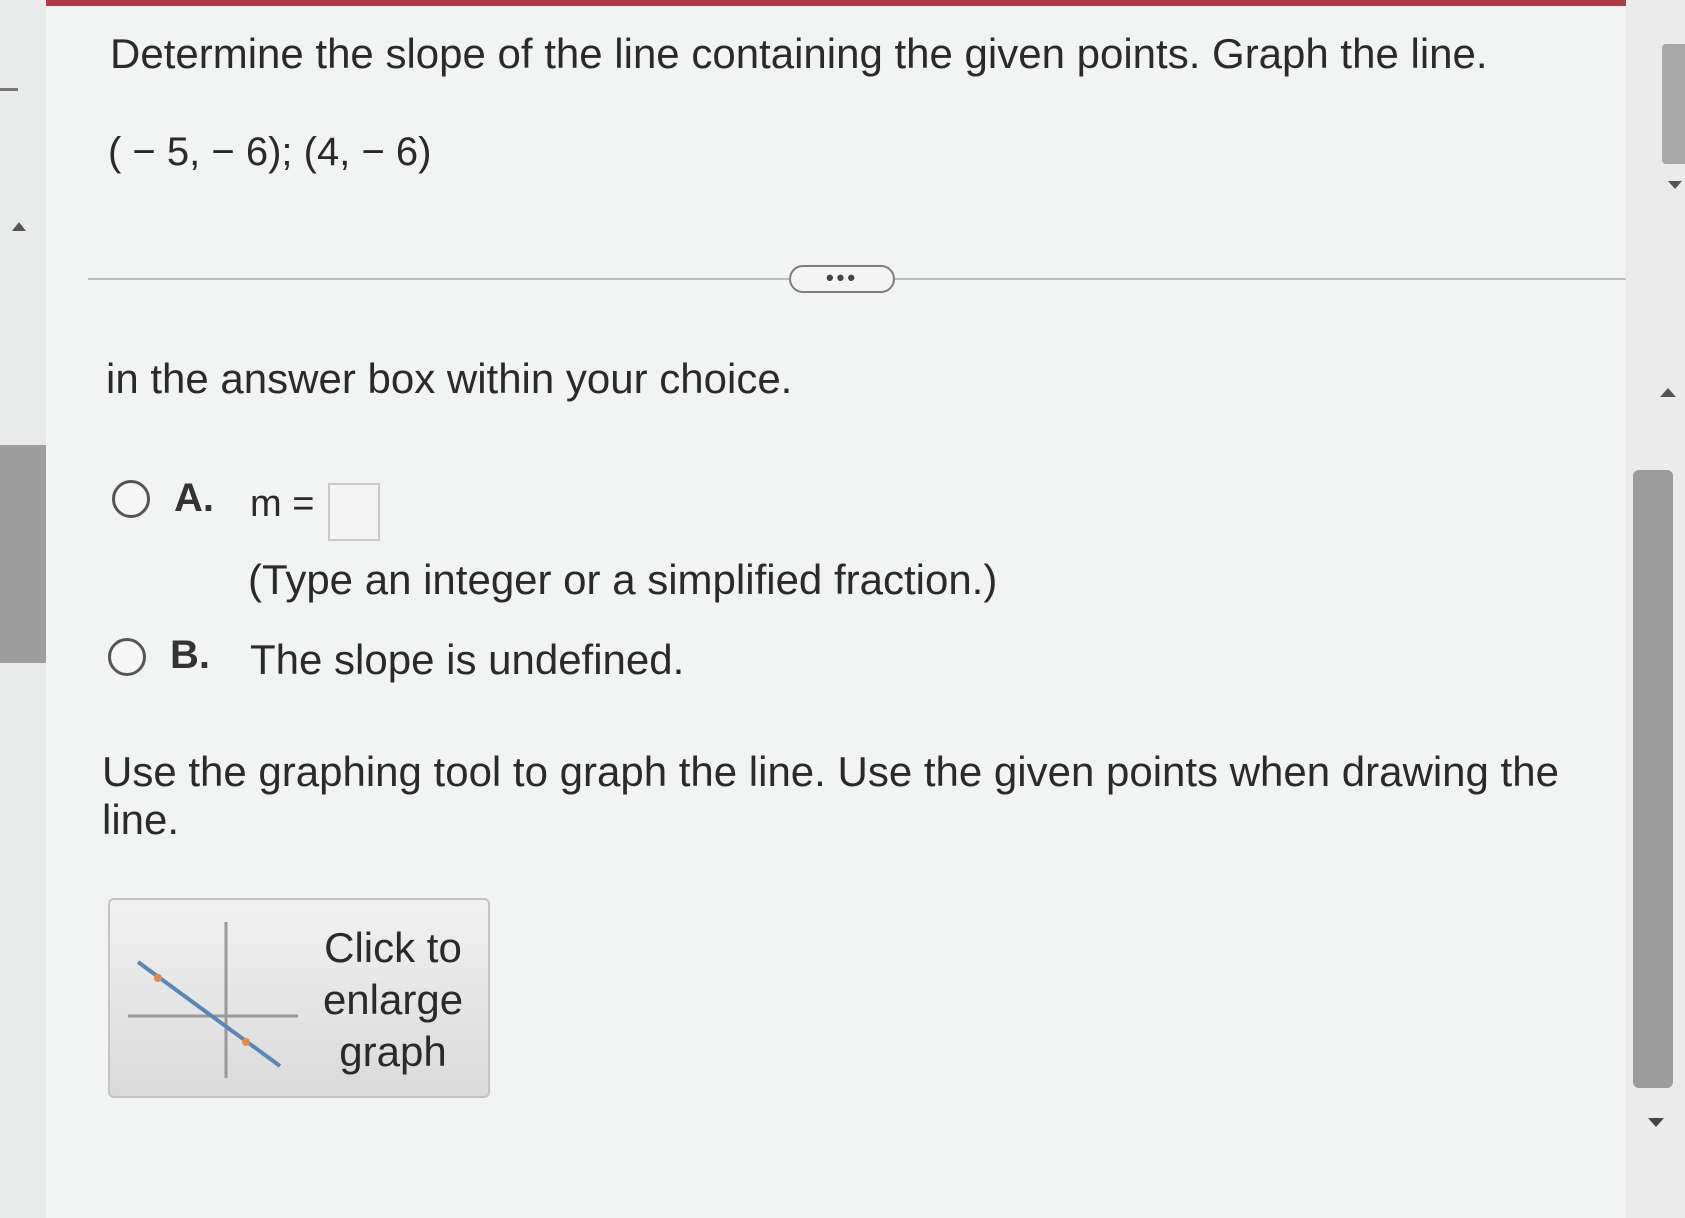 The width and height of the screenshot is (1685, 1218). I want to click on top-accent-bar, so click(842, 3).